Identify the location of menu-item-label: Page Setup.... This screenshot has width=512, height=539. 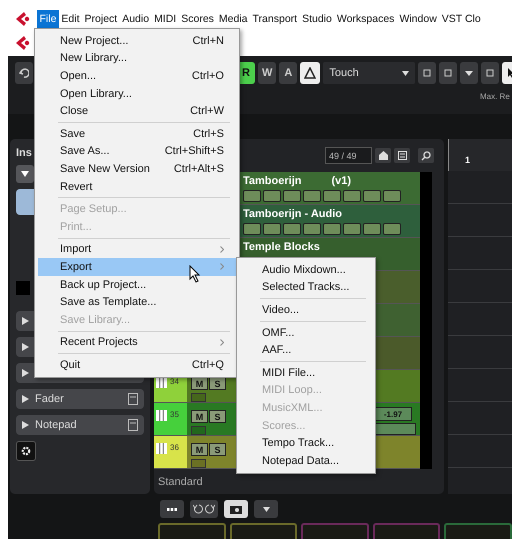
(93, 209).